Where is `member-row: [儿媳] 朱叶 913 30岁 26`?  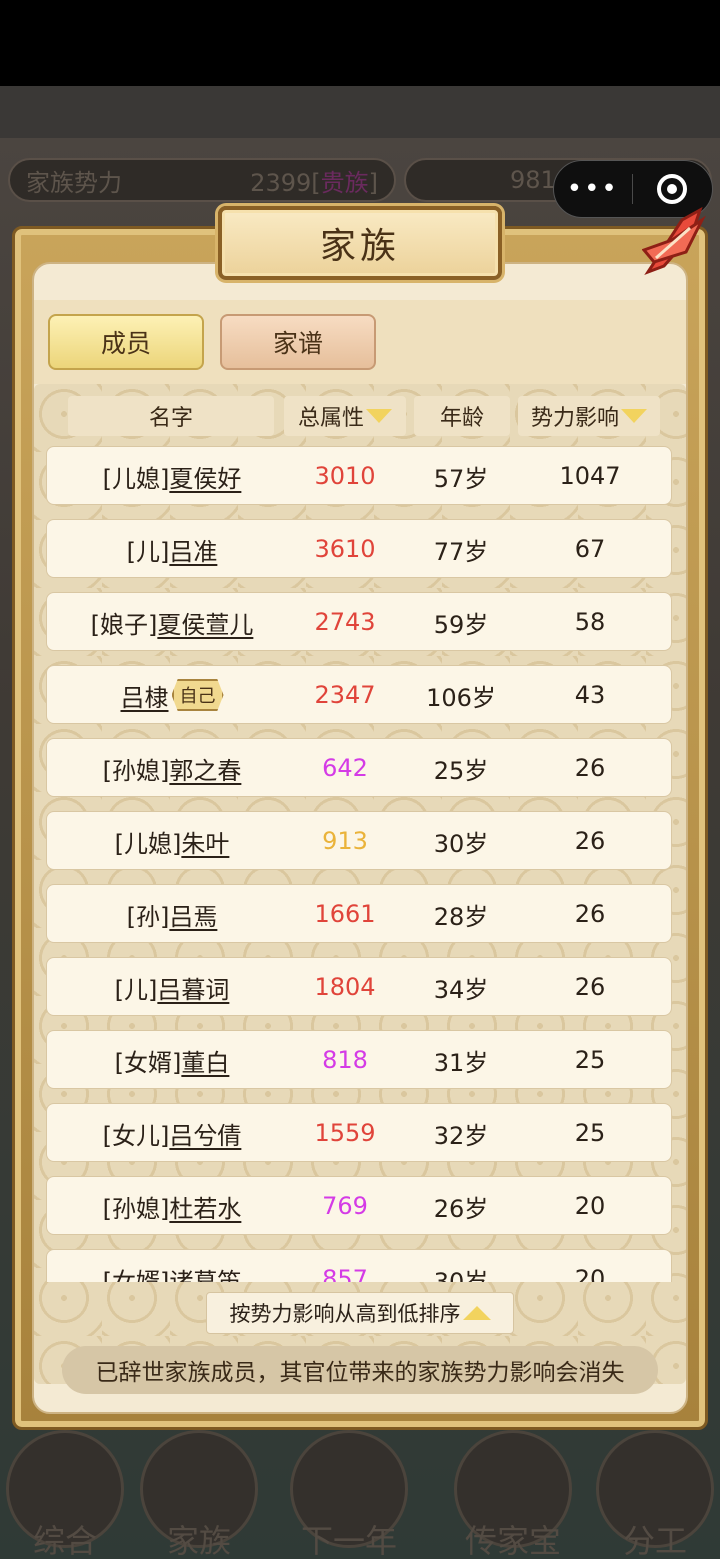
member-row: [儿媳] 朱叶 913 30岁 26 is located at coordinates (359, 840).